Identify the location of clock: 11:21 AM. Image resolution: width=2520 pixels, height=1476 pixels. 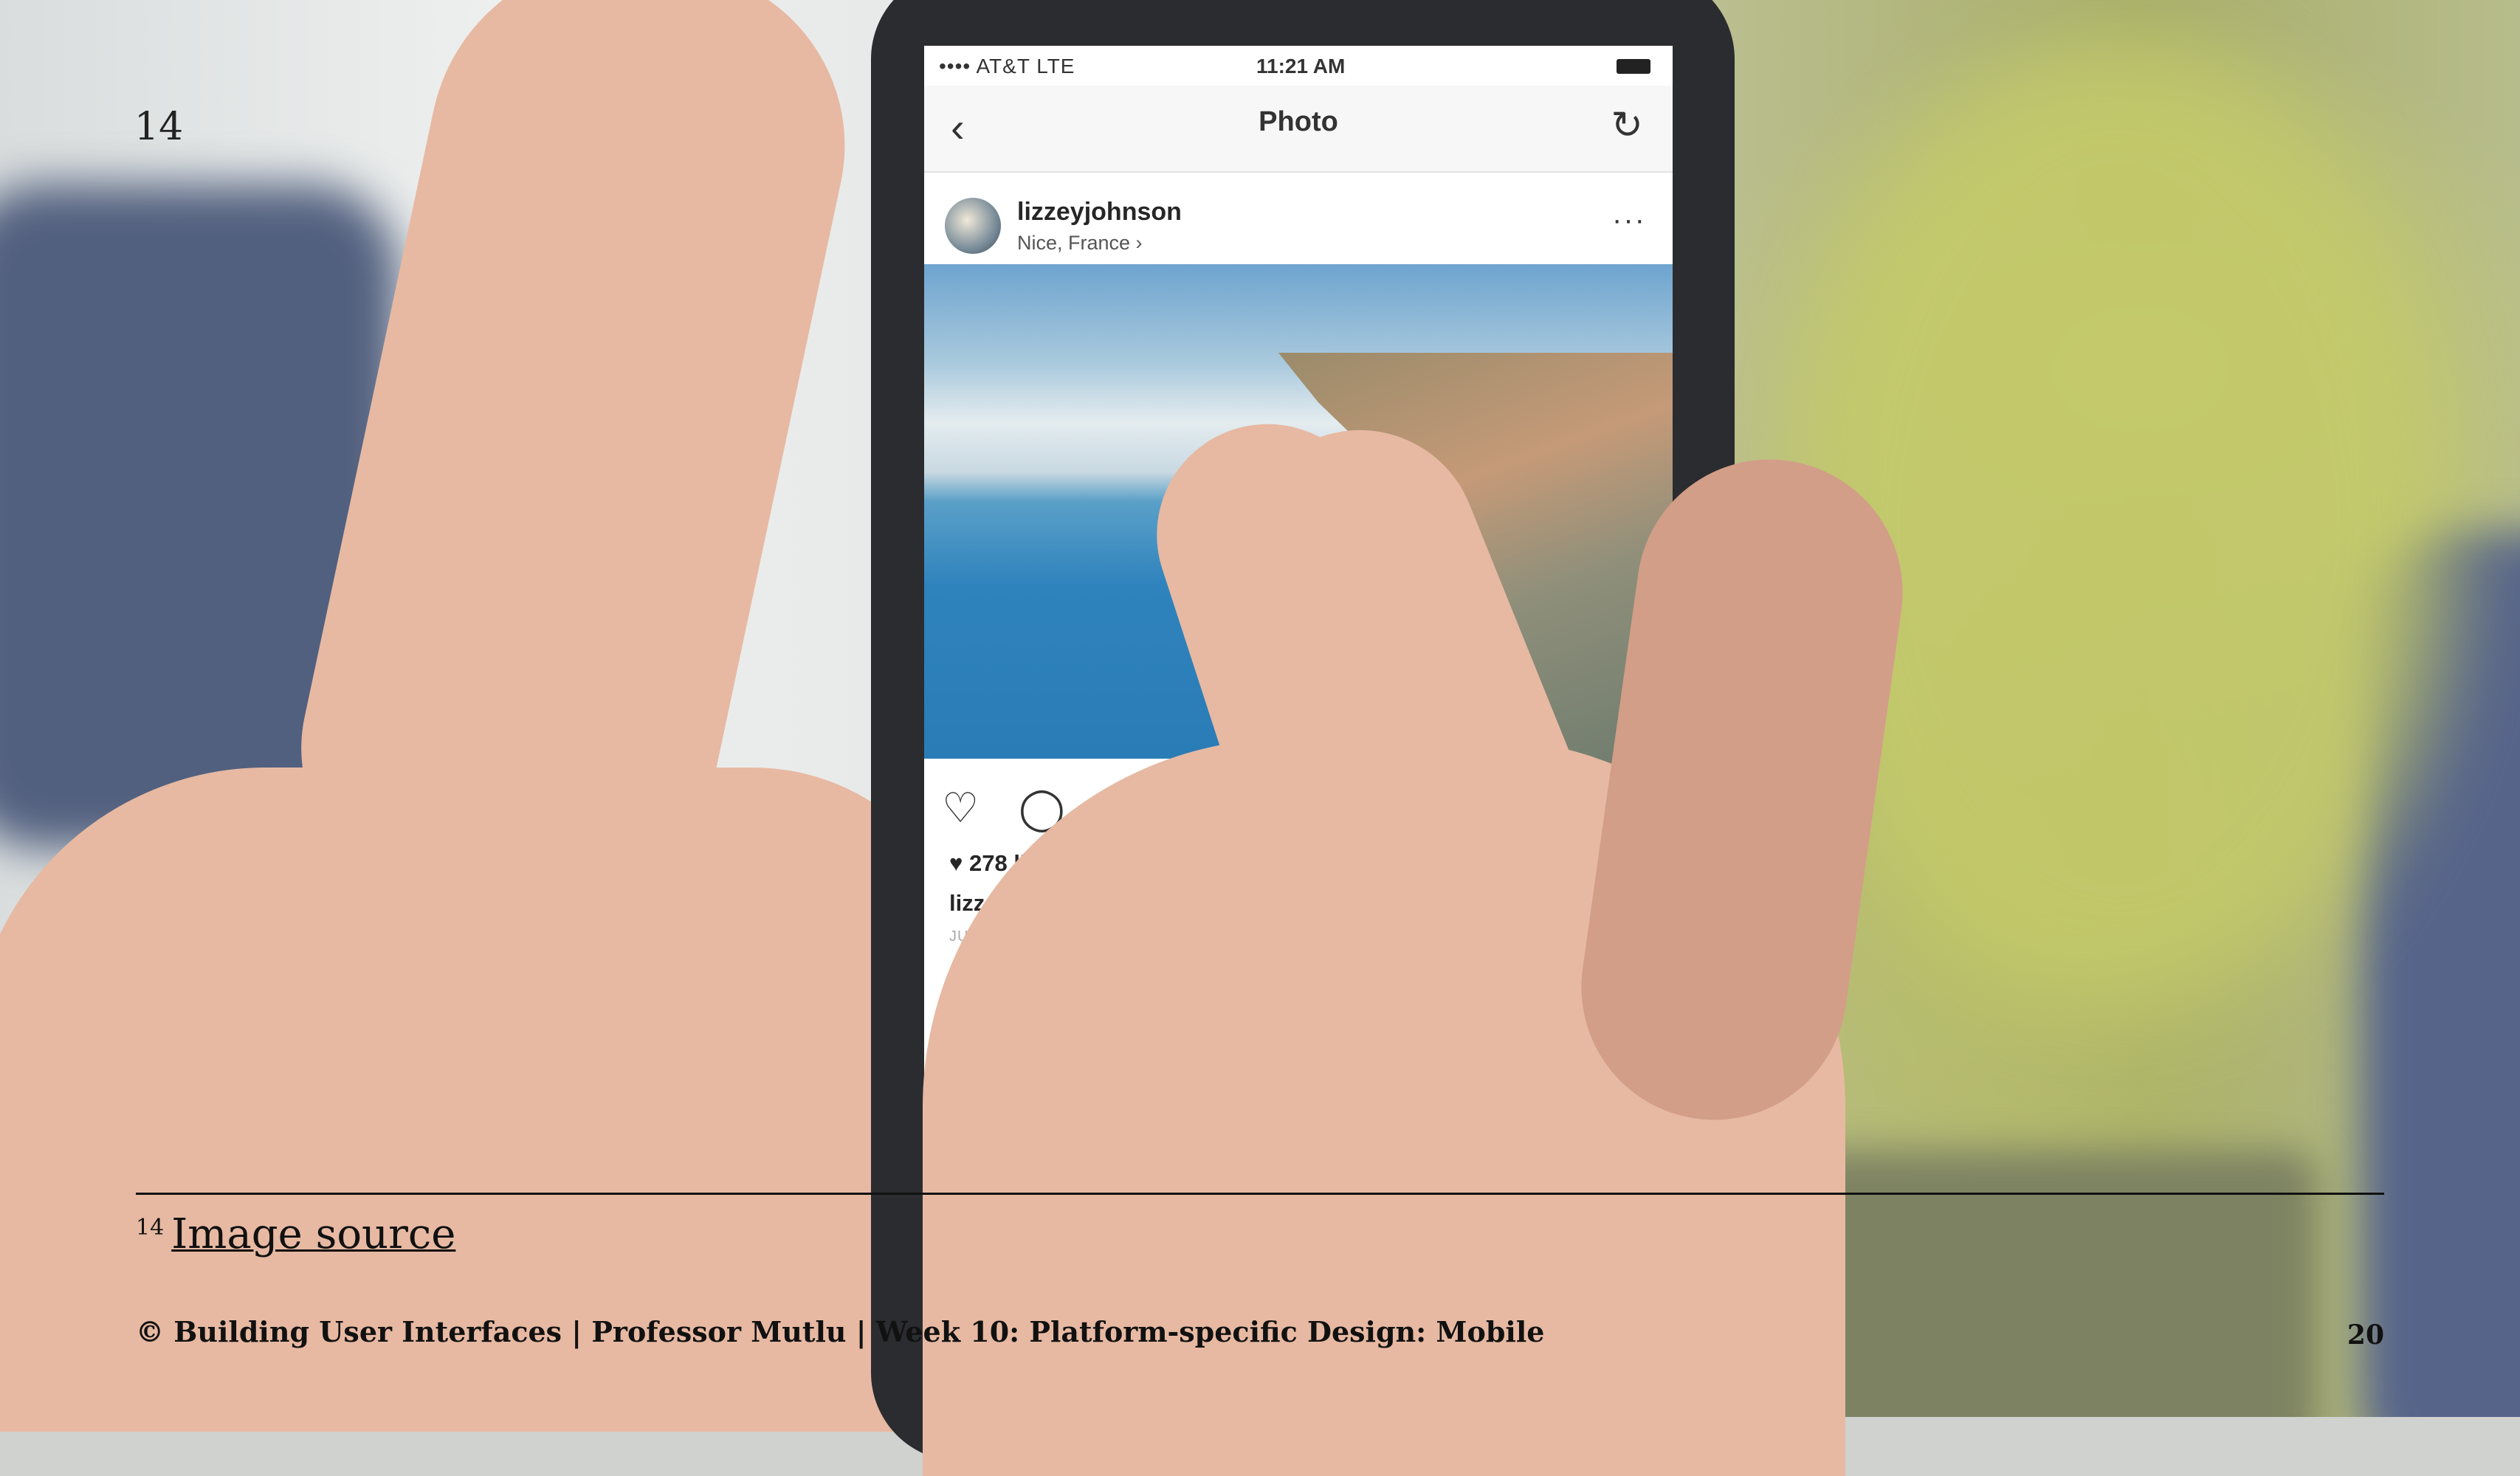
(1301, 66).